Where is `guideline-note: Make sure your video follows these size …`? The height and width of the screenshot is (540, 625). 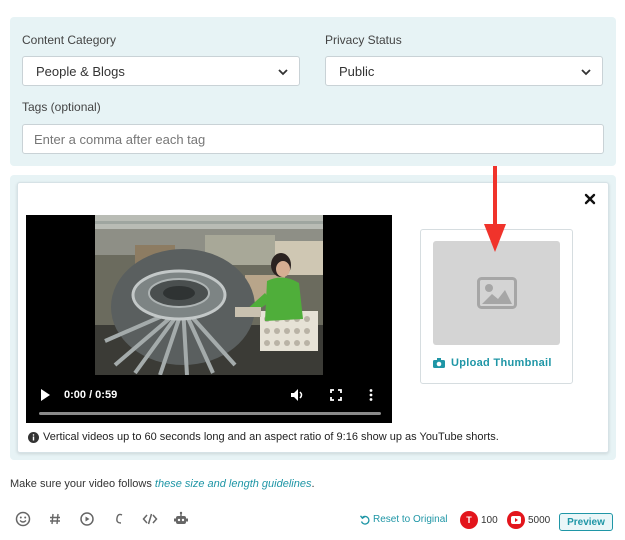 guideline-note: Make sure your video follows these size … is located at coordinates (162, 484).